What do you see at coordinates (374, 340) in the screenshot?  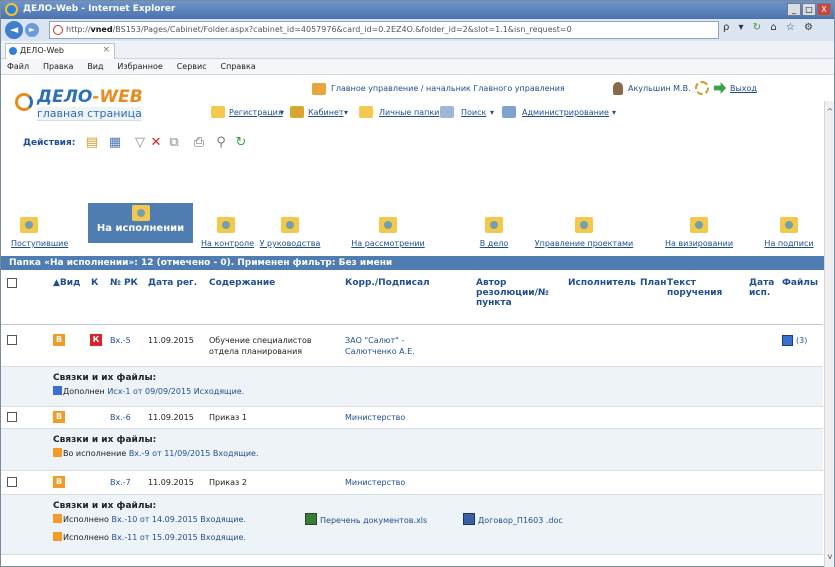 I see `corr-link: ЗАО "Салют" -` at bounding box center [374, 340].